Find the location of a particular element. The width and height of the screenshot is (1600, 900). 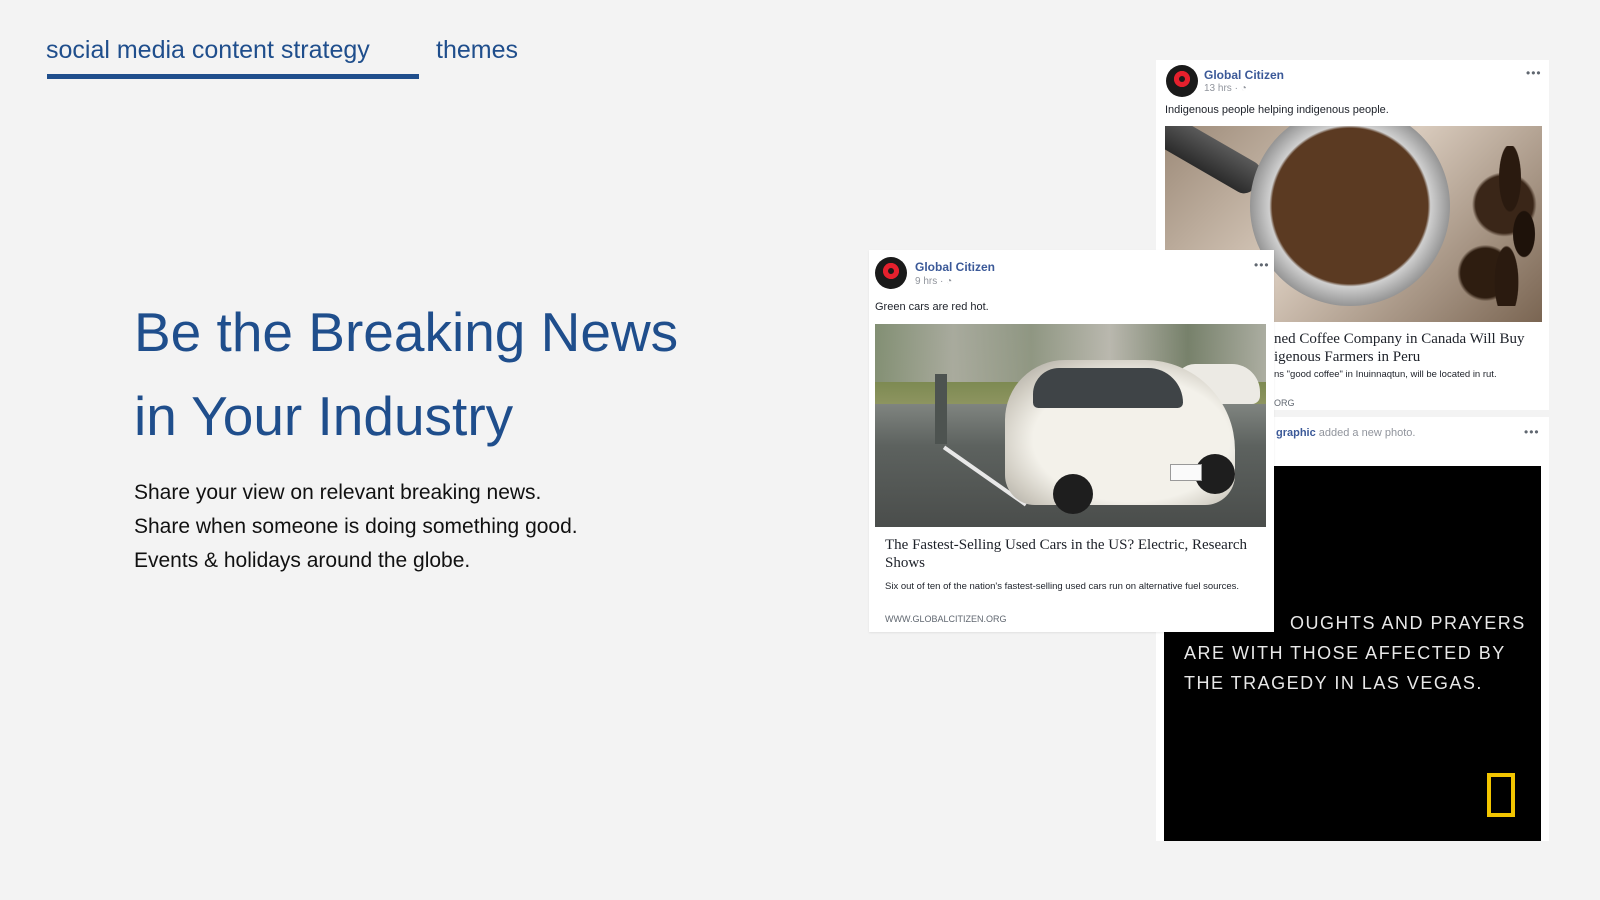

caption-line-3: THE TRAGEDY IN LAS VEGAS. is located at coordinates (1333, 683).